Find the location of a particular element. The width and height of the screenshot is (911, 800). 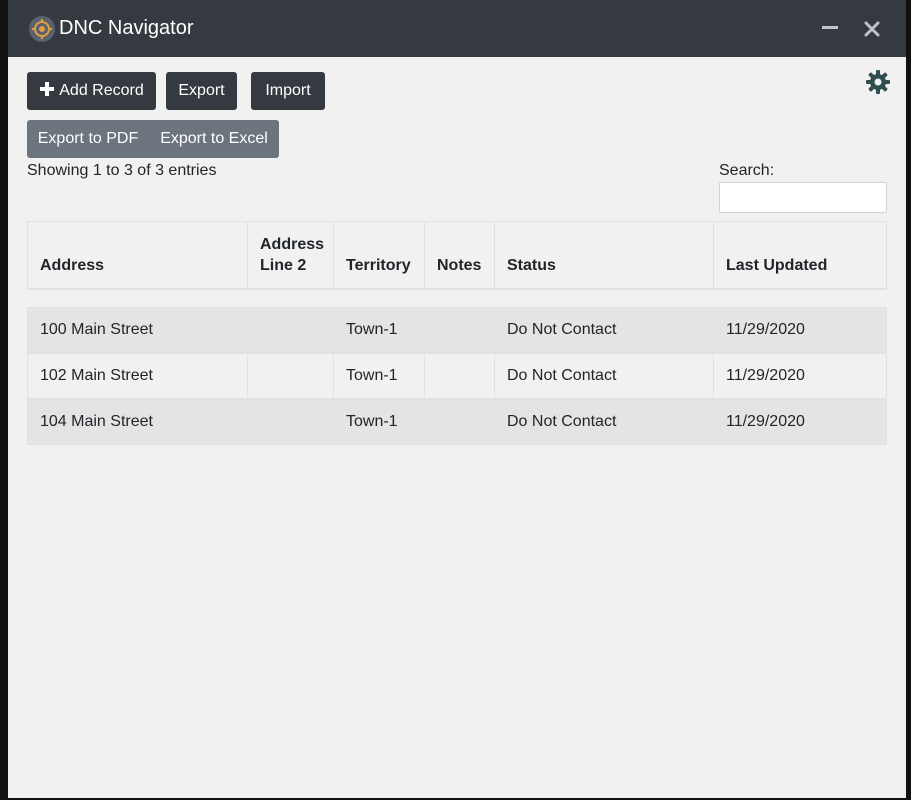

minimize-button is located at coordinates (830, 29).